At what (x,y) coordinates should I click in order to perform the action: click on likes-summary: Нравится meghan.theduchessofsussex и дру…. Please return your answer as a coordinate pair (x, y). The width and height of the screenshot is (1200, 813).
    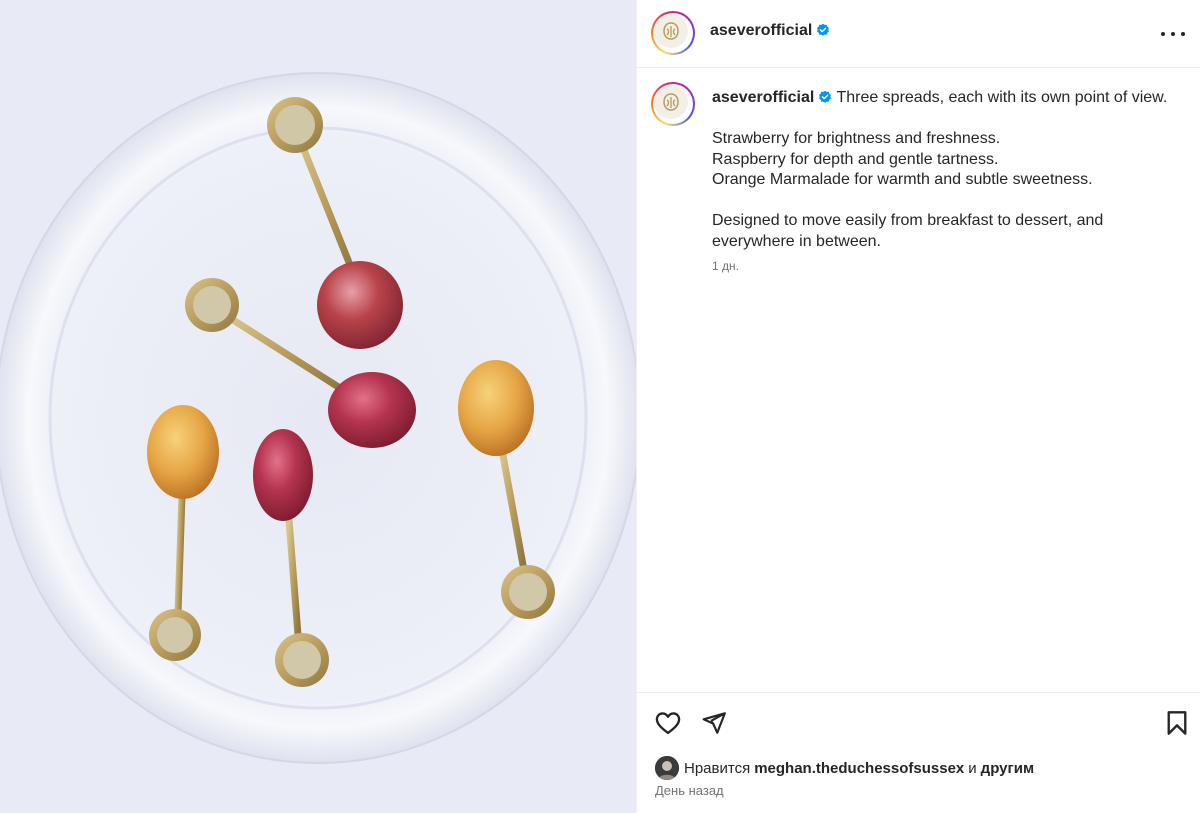
    Looking at the image, I should click on (846, 768).